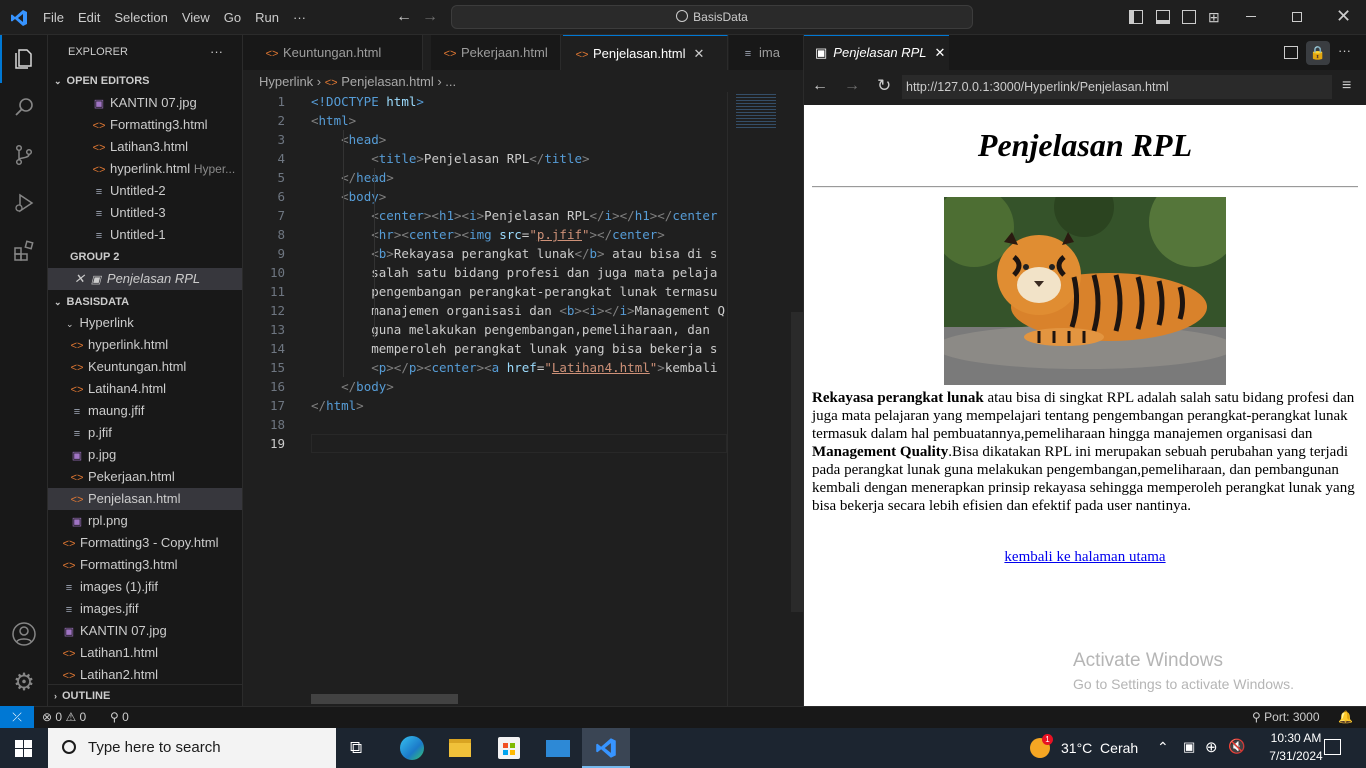  What do you see at coordinates (558, 748) in the screenshot?
I see `mail-icon` at bounding box center [558, 748].